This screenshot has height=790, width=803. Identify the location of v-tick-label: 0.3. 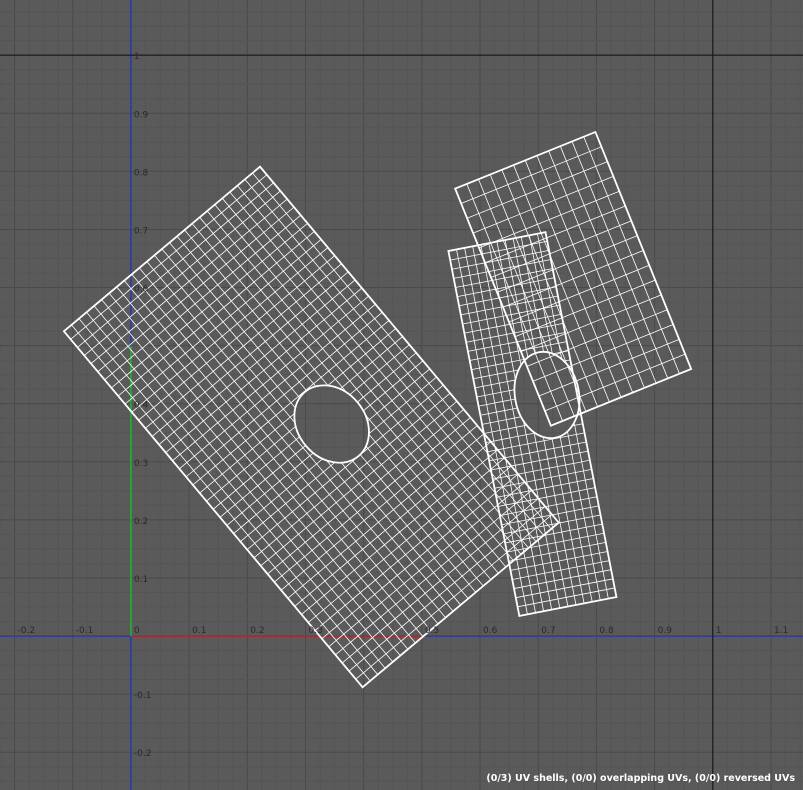
(141, 464).